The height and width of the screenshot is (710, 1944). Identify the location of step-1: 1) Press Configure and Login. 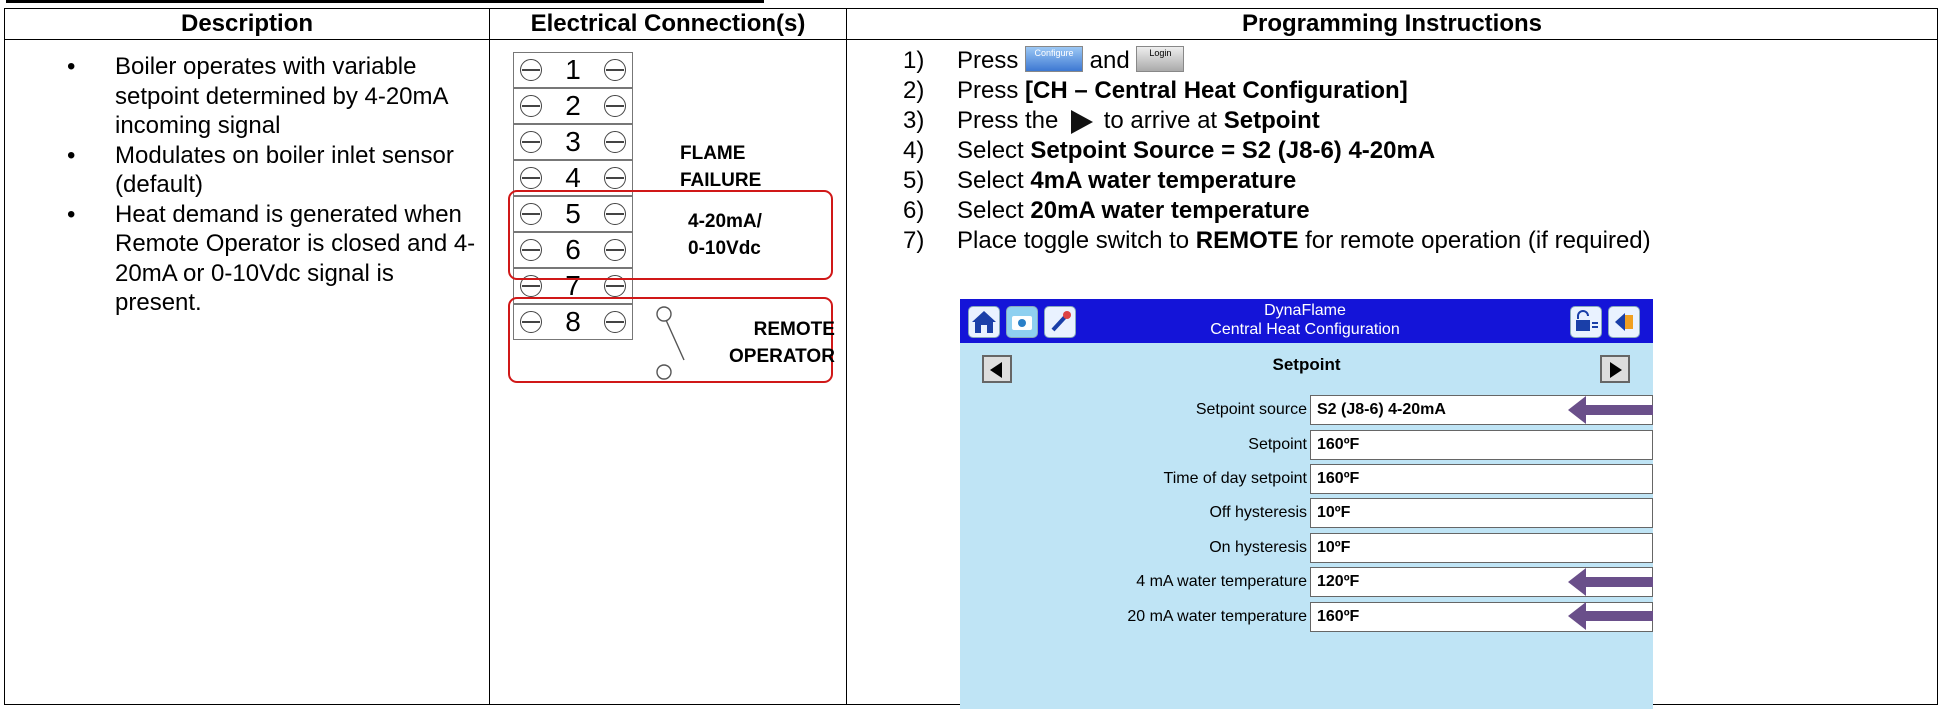
(1392, 61).